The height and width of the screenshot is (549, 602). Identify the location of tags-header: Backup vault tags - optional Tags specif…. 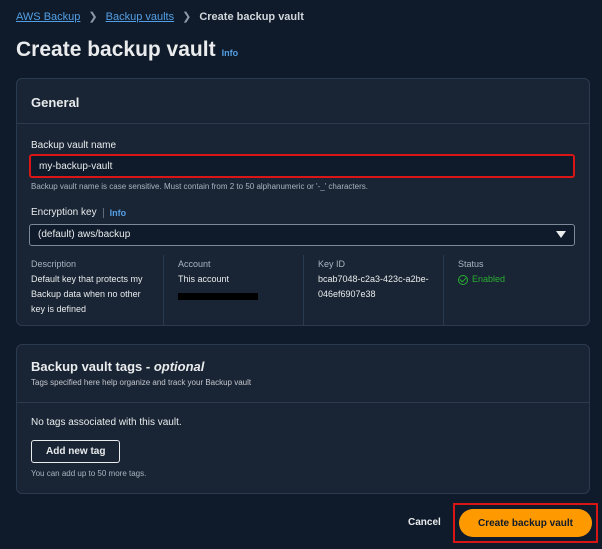
(303, 374).